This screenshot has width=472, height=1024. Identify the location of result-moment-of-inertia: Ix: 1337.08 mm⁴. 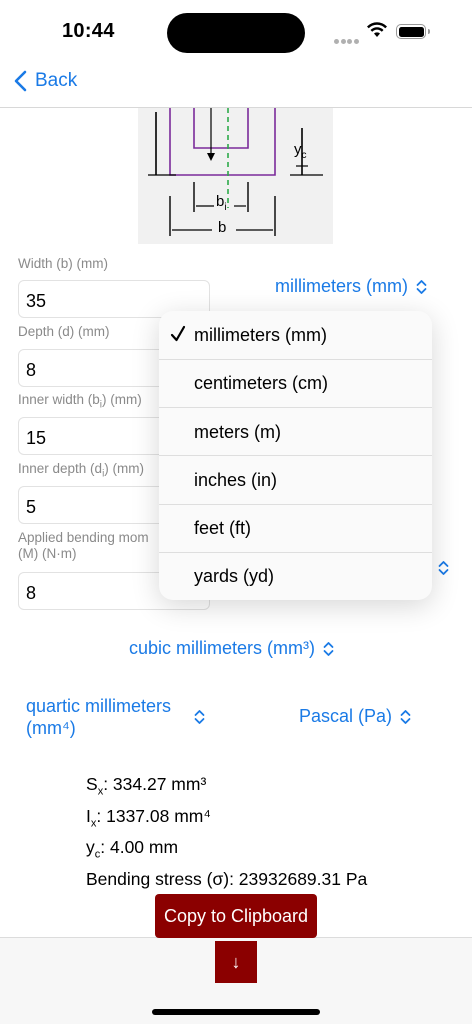
(148, 817).